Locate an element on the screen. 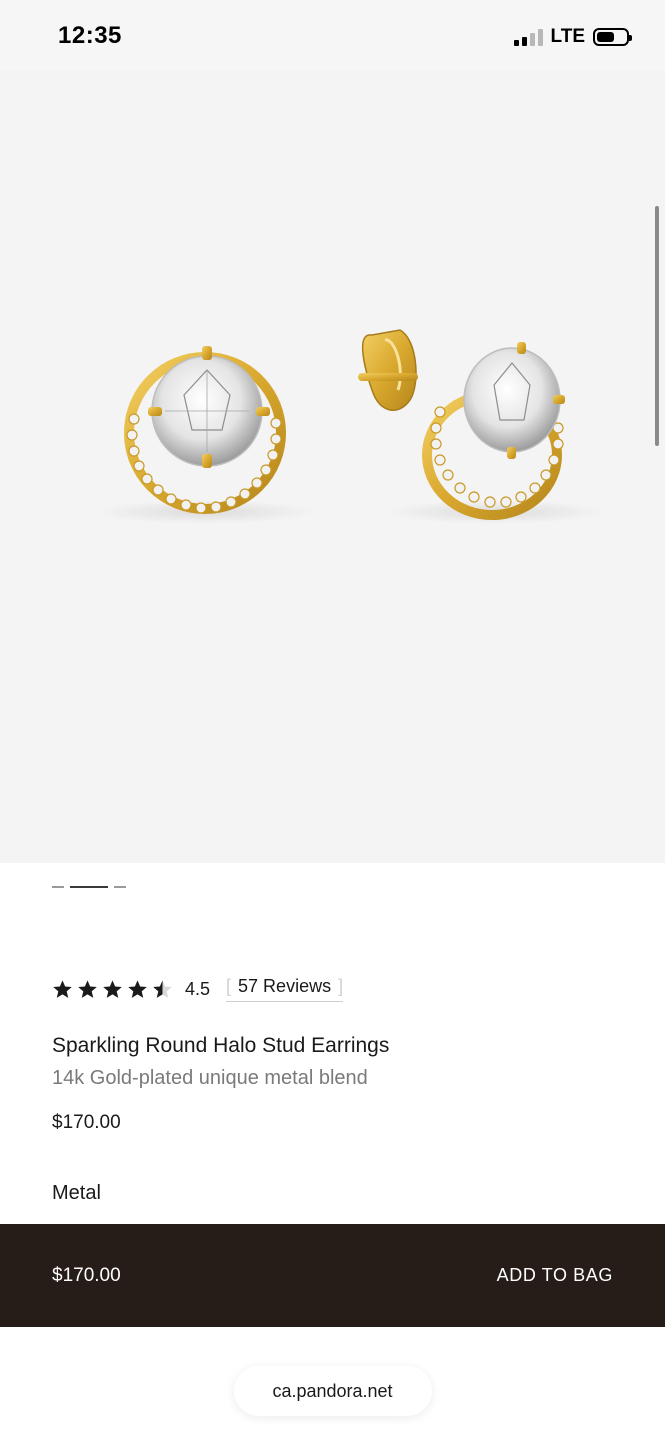  rating-summary: 4.5 57 Reviews is located at coordinates (197, 989).